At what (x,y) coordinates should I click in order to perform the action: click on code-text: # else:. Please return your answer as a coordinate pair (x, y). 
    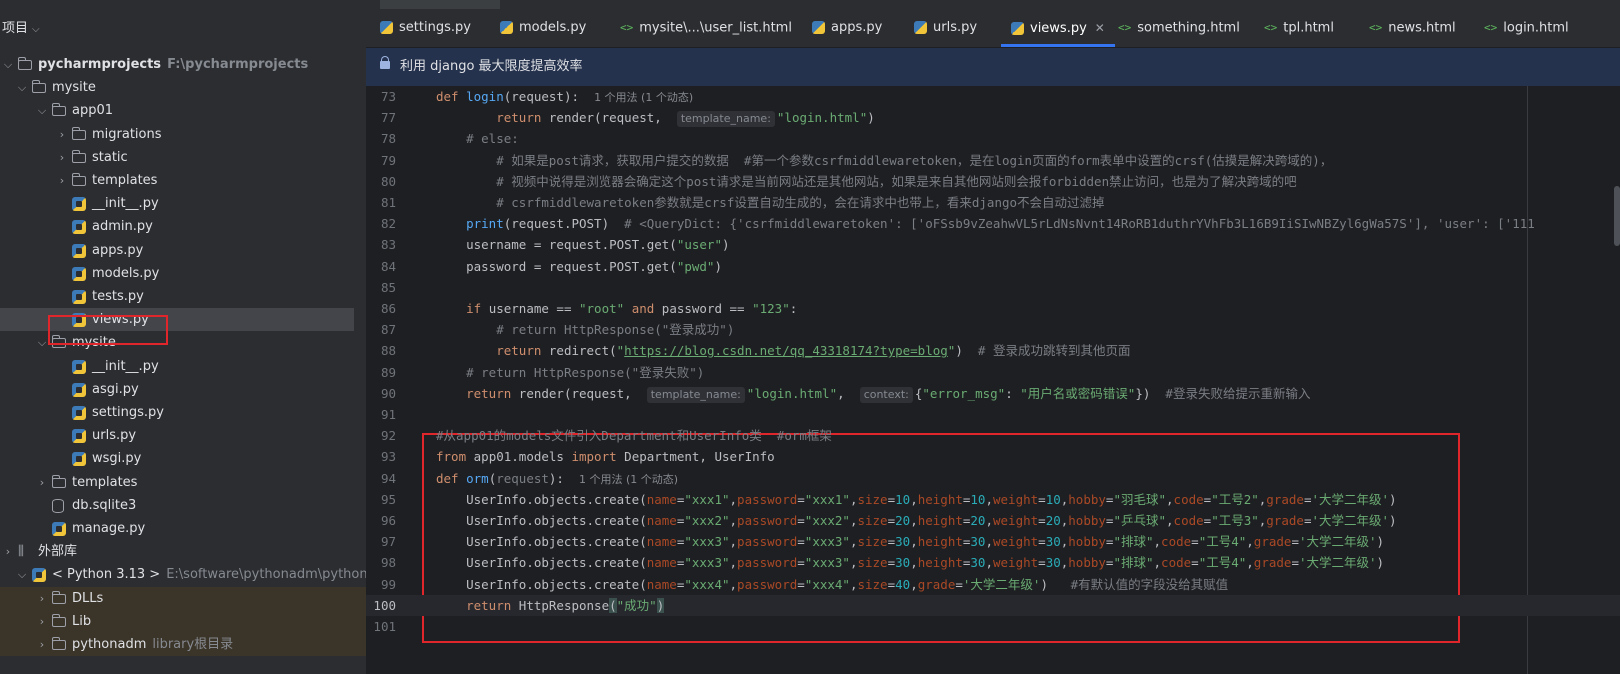
    Looking at the image, I should click on (477, 138).